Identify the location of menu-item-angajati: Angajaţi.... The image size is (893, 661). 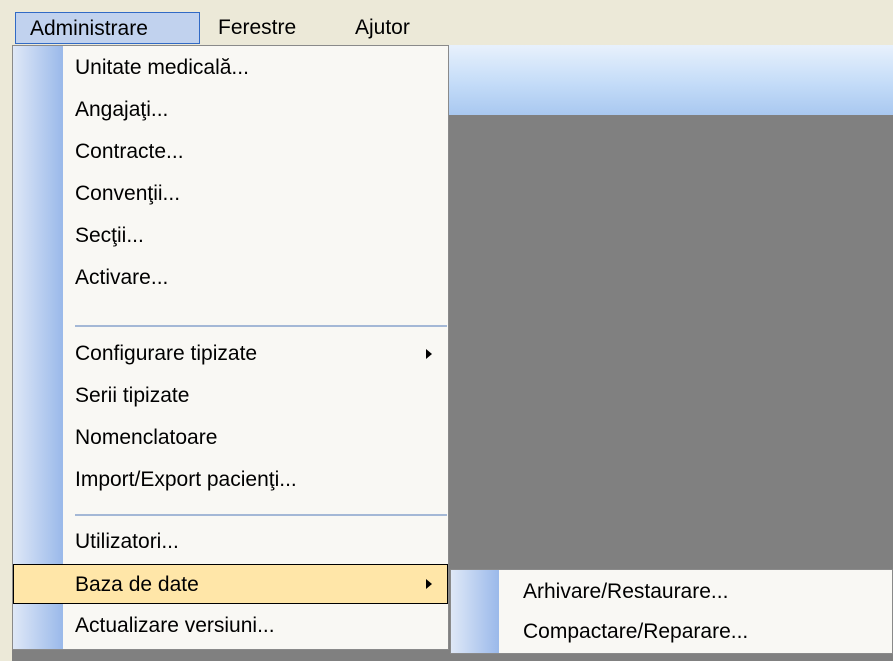
(230, 110).